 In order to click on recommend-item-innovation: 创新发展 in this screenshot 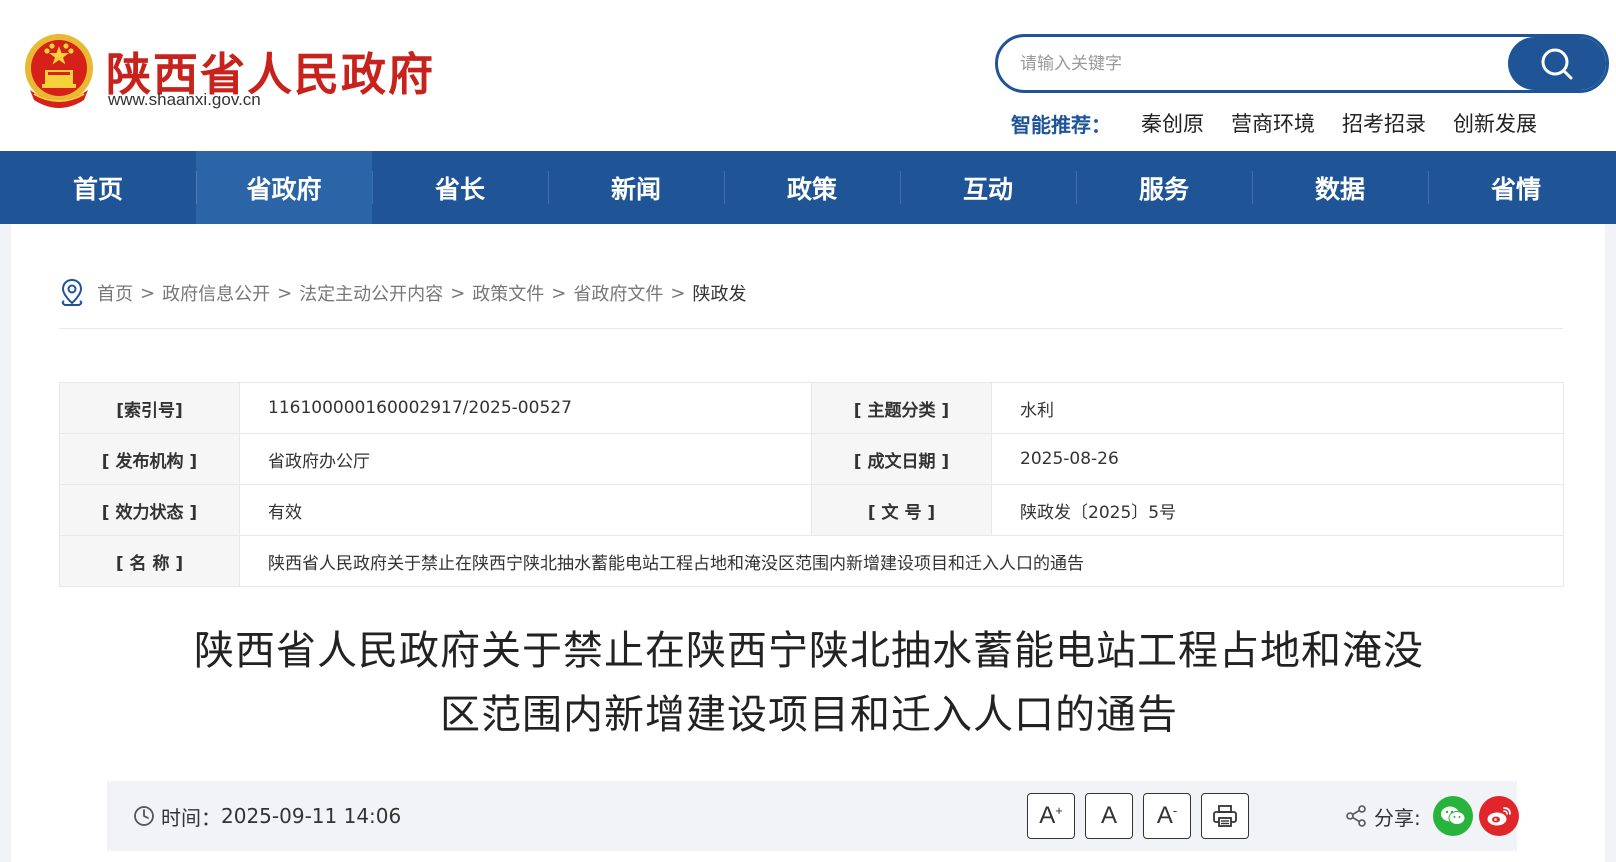, I will do `click(1495, 123)`.